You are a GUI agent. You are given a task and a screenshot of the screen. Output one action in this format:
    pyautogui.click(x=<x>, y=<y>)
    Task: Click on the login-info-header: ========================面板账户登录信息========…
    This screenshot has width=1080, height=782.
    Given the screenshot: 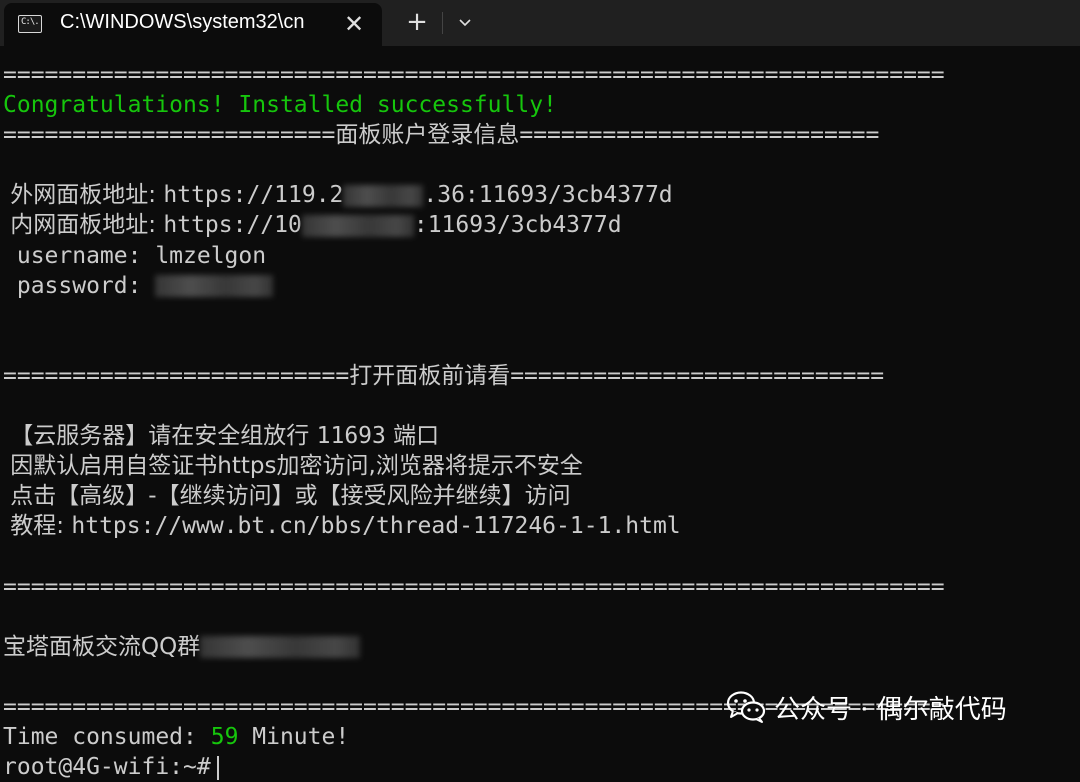 What is the action you would take?
    pyautogui.click(x=441, y=135)
    